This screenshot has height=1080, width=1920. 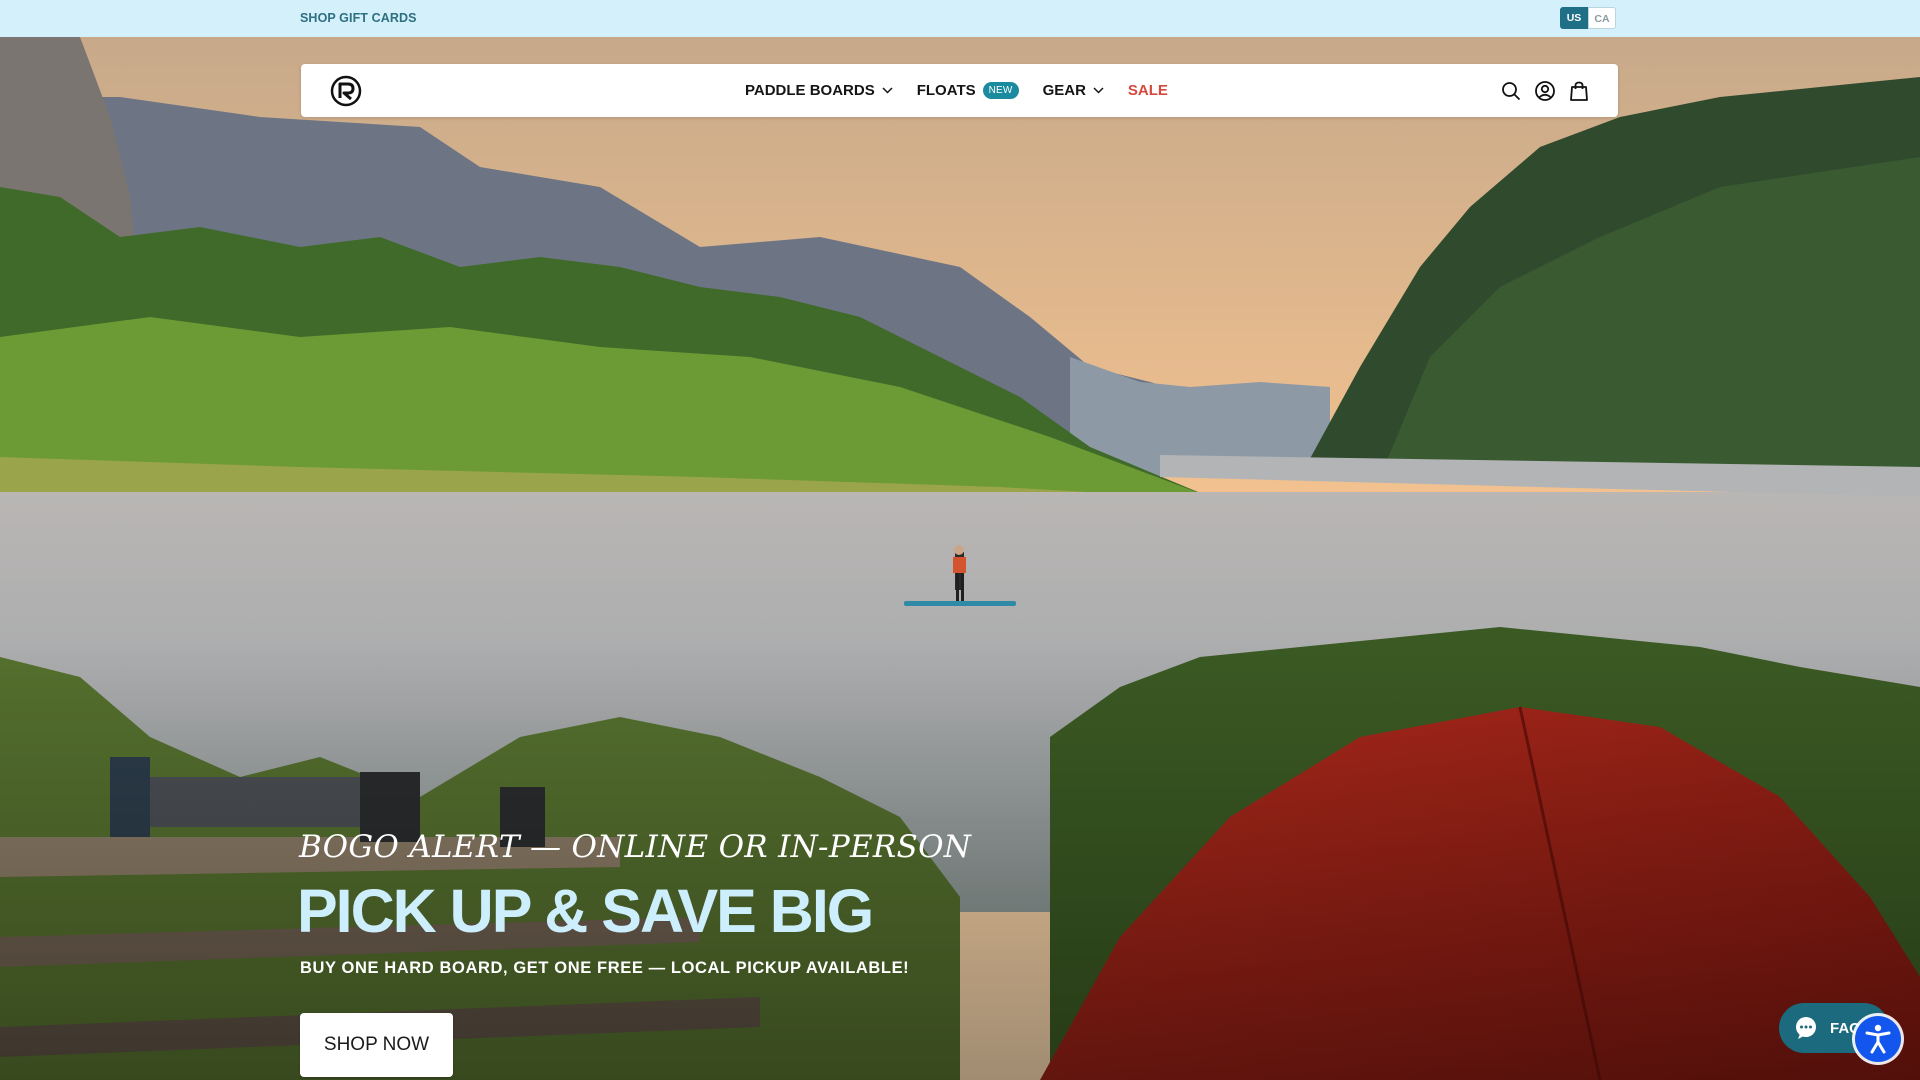 I want to click on nav-sale-label: SALE, so click(x=1147, y=90).